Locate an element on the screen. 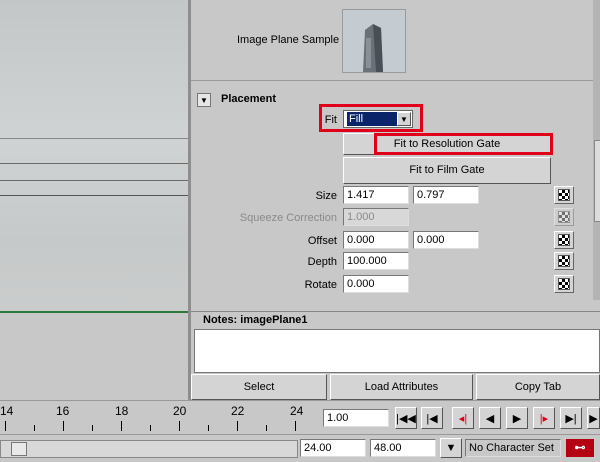  squeeze-correction-field: 1.000 is located at coordinates (376, 217).